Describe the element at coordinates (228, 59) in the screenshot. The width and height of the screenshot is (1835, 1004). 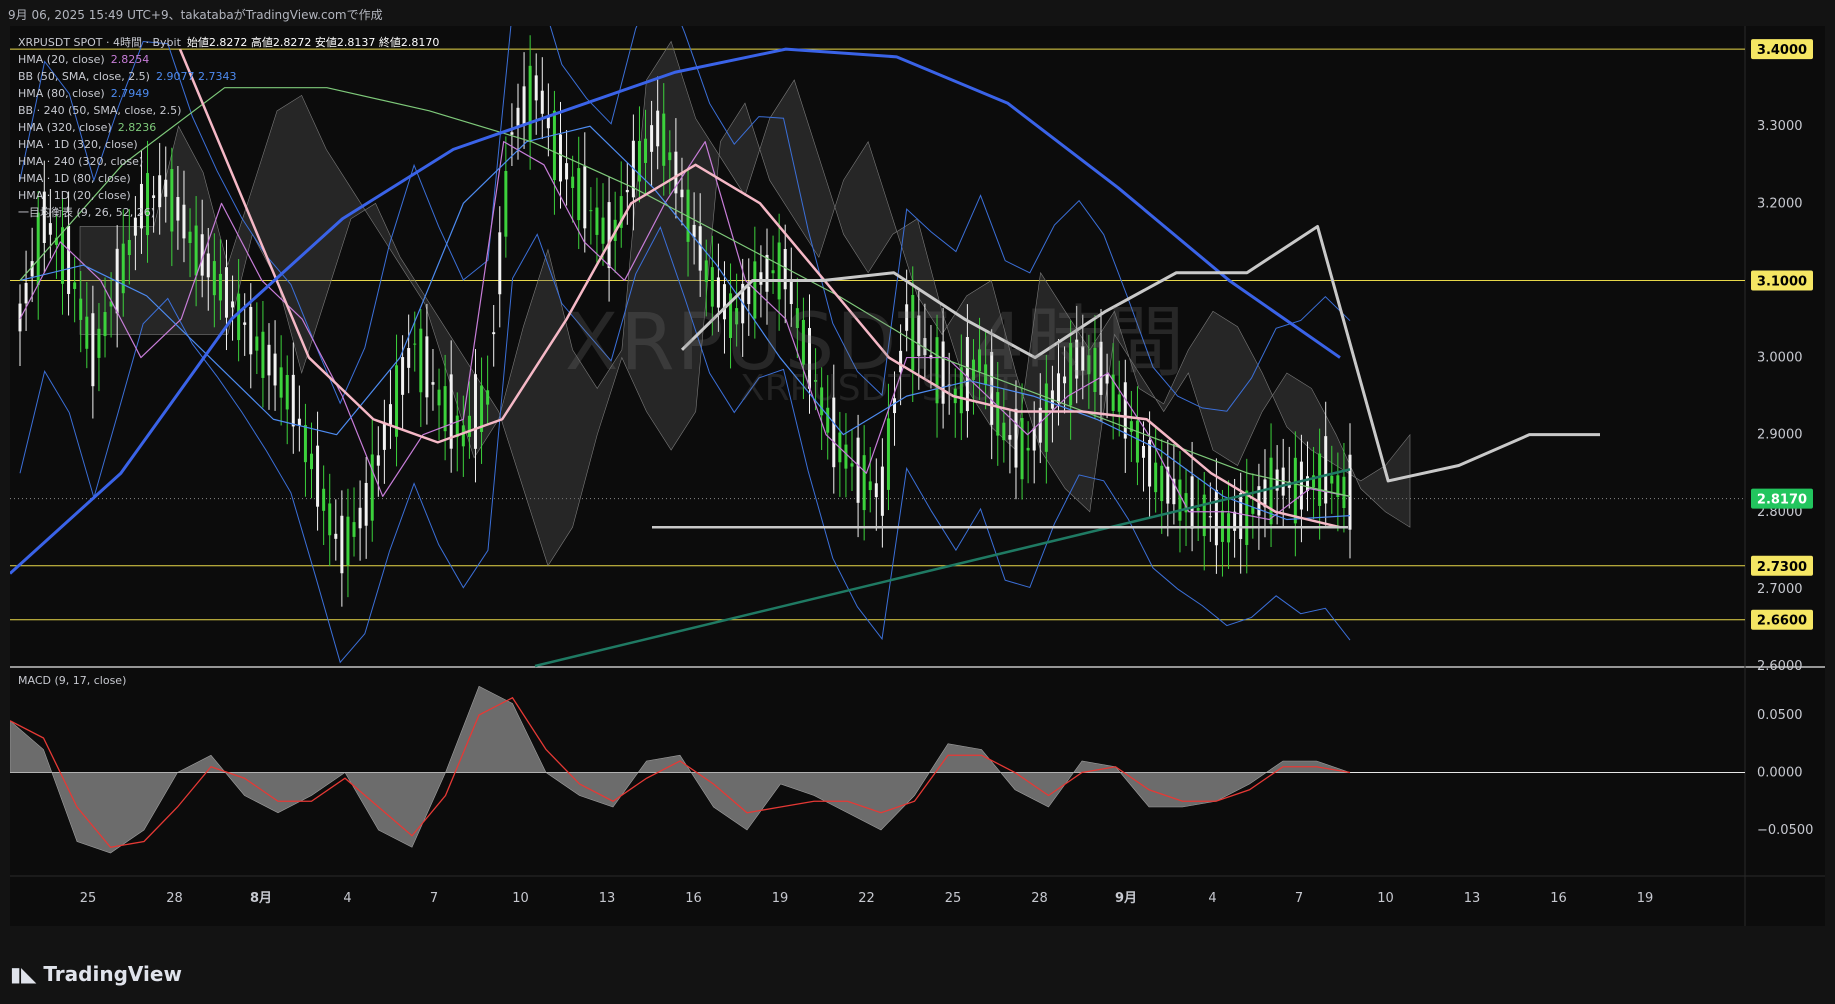
I see `legend-row: HMA (20, close) 2.8254` at that location.